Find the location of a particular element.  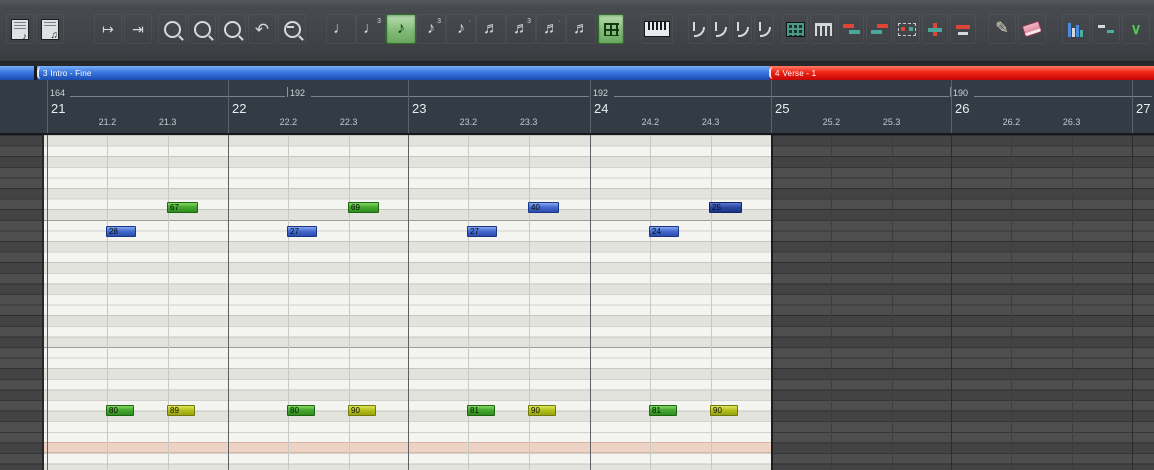

bar-graph-icon is located at coordinates (1076, 29).